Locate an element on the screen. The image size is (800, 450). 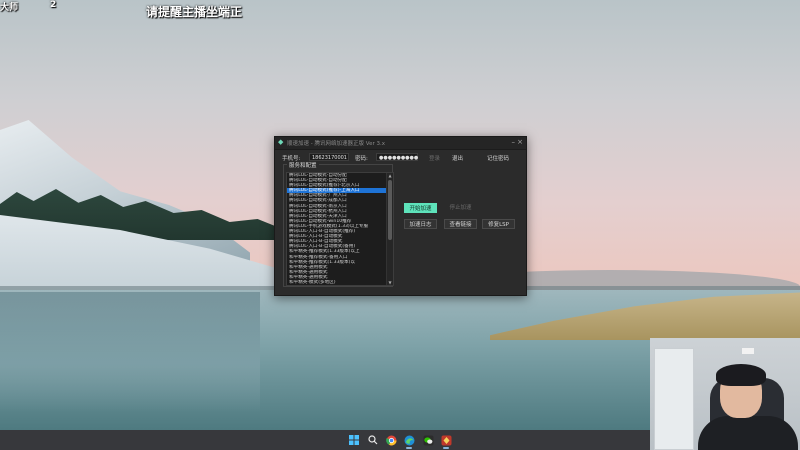
search-icon is located at coordinates (373, 440).